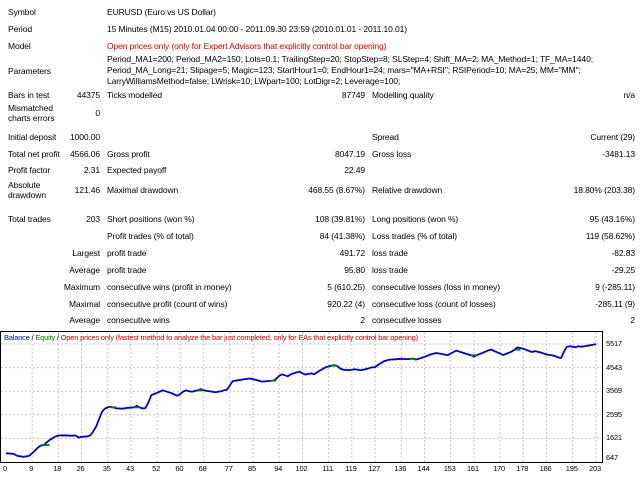 The height and width of the screenshot is (480, 640). I want to click on report-label: Initial deposit, so click(32, 136).